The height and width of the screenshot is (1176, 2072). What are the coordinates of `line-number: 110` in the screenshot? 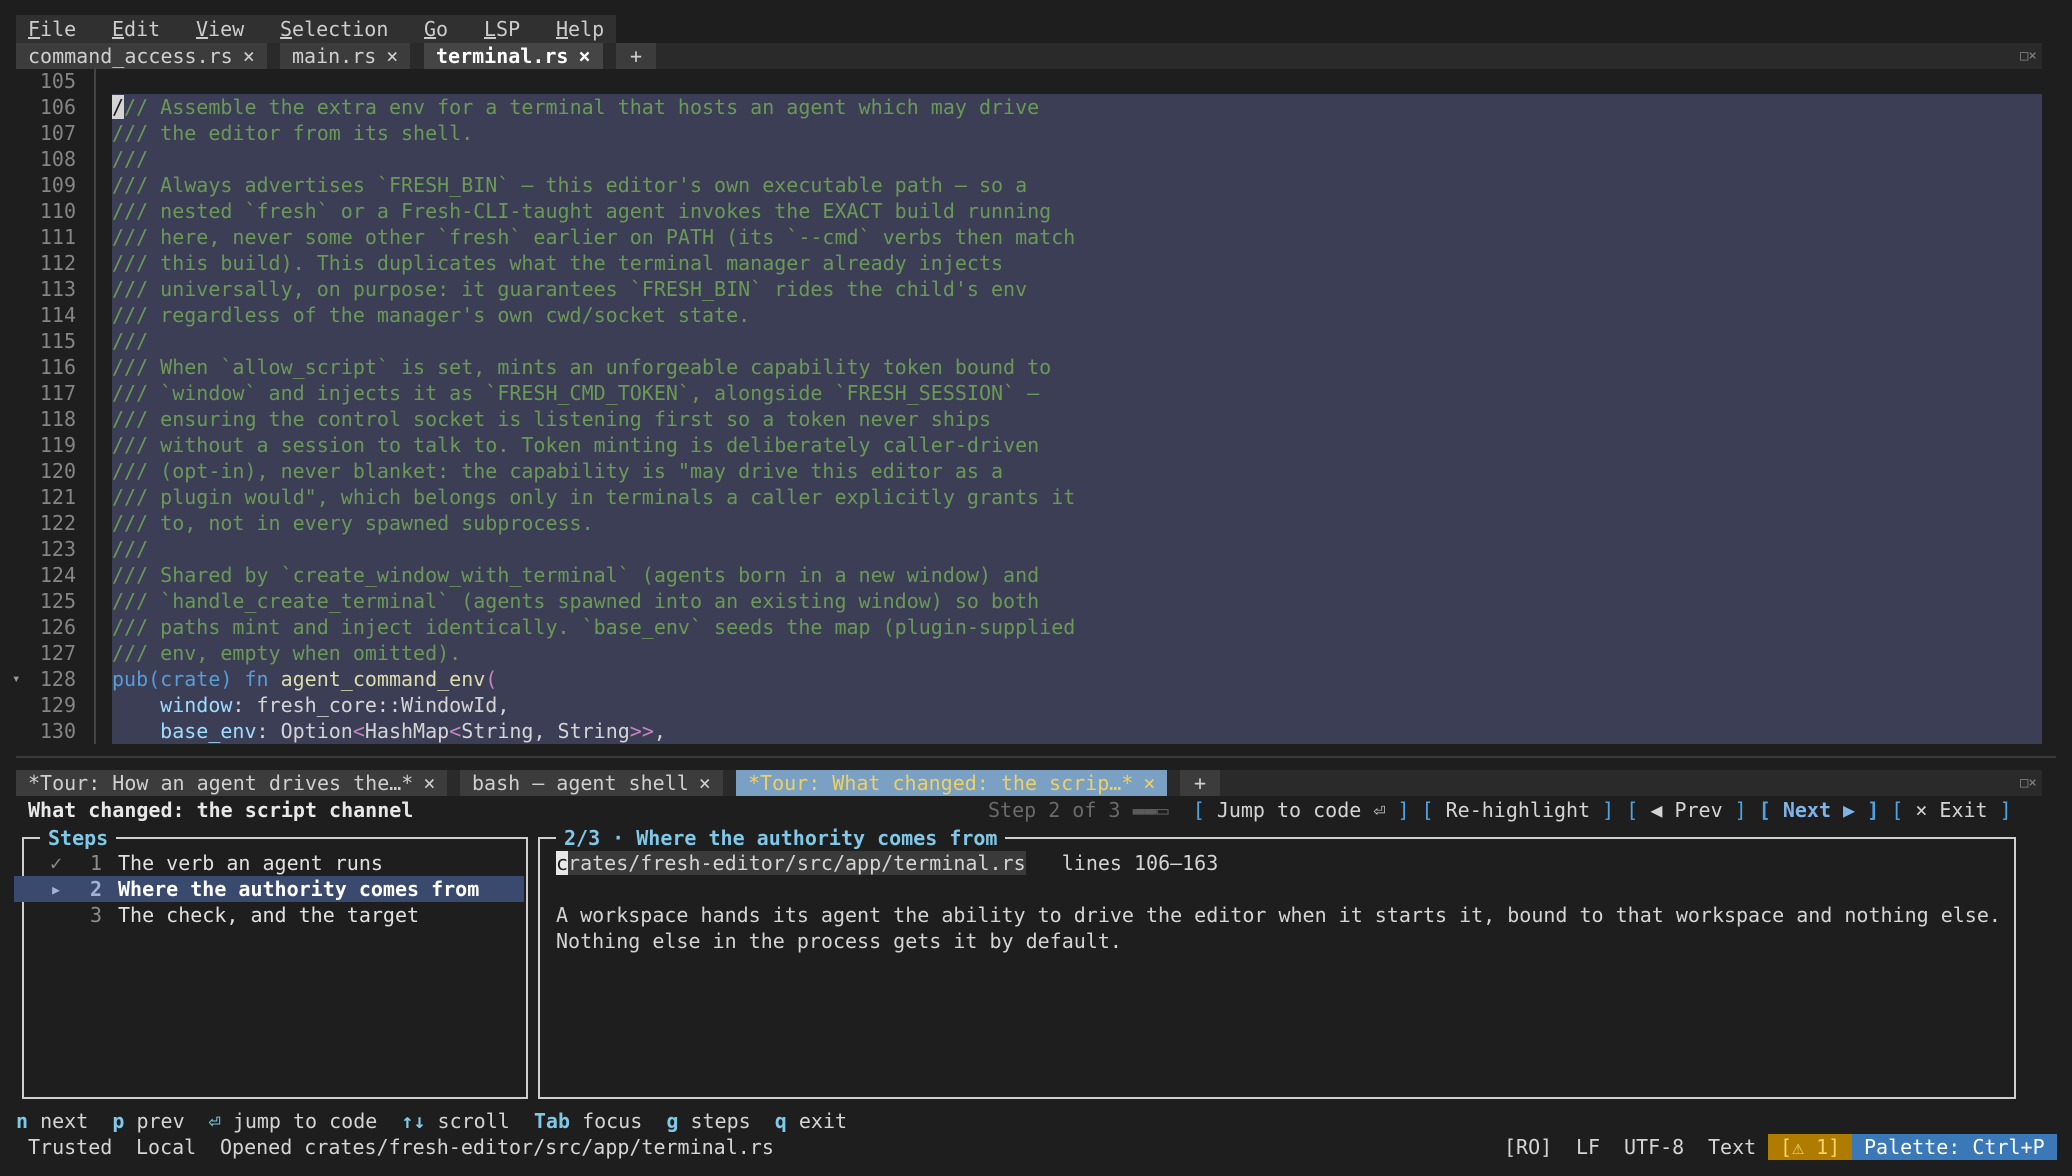 It's located at (57, 211).